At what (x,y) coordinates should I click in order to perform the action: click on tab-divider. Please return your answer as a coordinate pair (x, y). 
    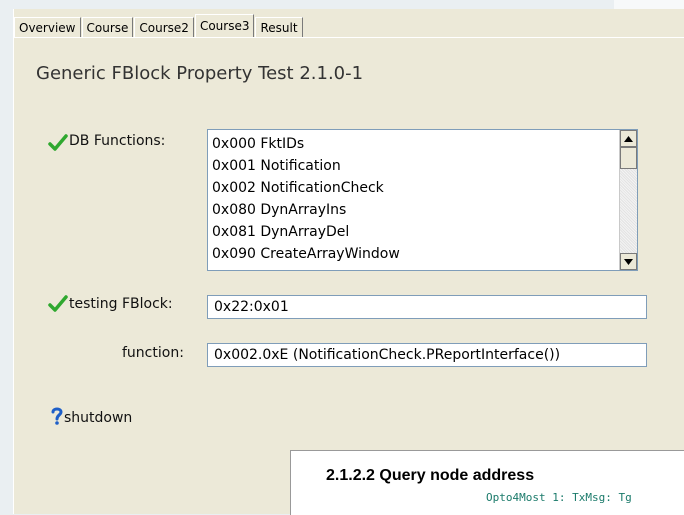
    Looking at the image, I should click on (349, 37).